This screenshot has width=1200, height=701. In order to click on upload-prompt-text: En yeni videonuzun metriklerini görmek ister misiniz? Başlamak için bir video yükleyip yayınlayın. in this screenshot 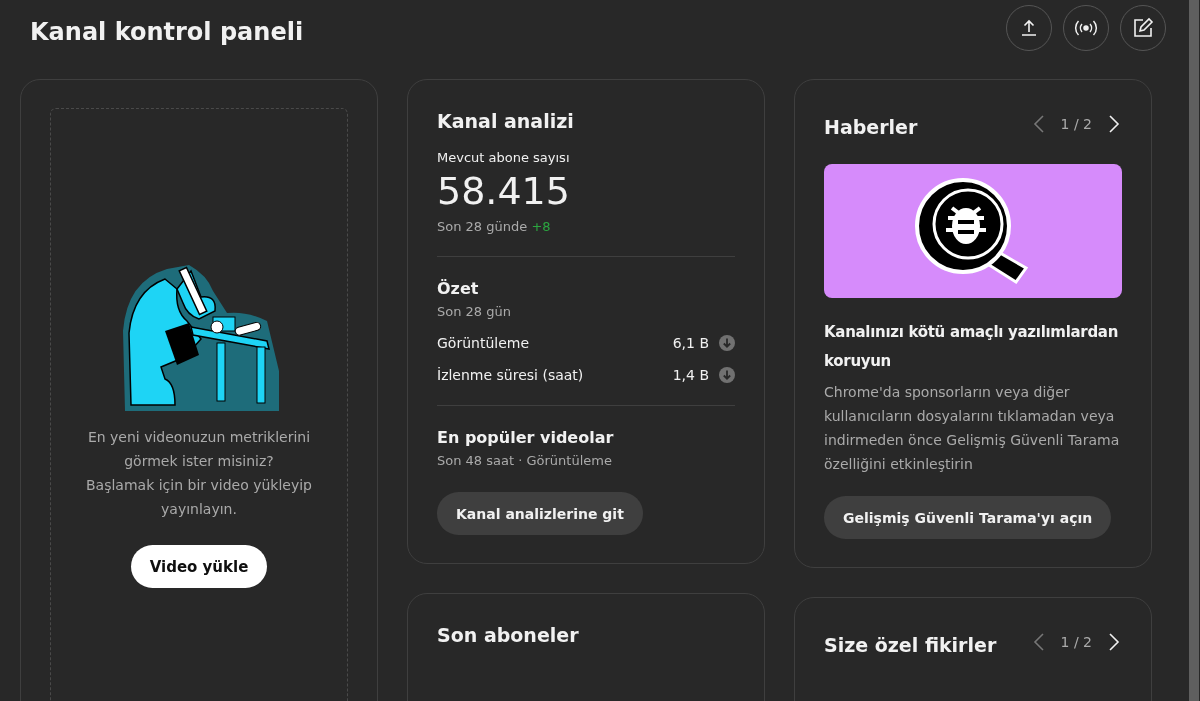, I will do `click(199, 473)`.